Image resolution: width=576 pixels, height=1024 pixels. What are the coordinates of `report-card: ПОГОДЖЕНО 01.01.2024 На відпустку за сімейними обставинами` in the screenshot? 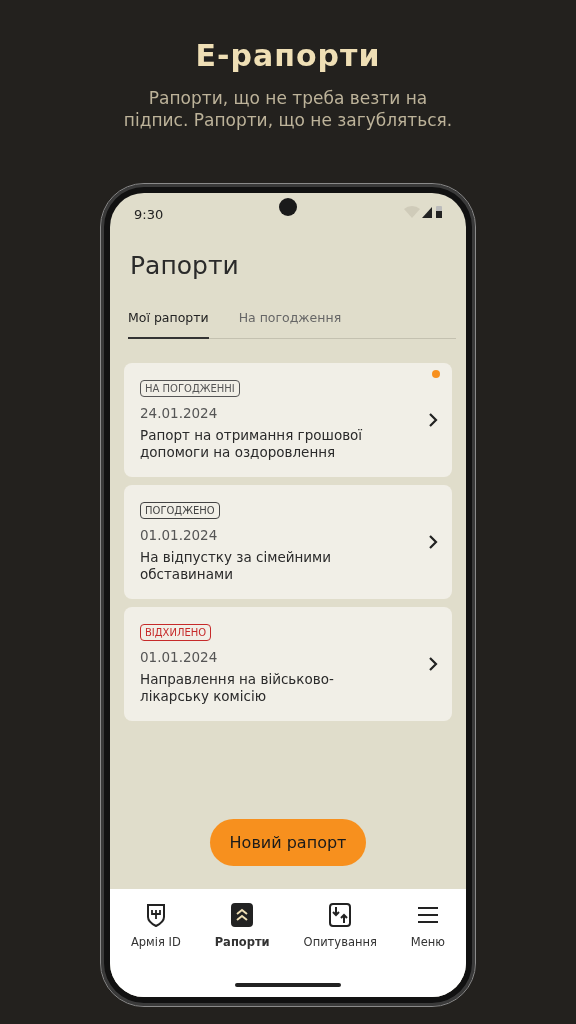 It's located at (288, 542).